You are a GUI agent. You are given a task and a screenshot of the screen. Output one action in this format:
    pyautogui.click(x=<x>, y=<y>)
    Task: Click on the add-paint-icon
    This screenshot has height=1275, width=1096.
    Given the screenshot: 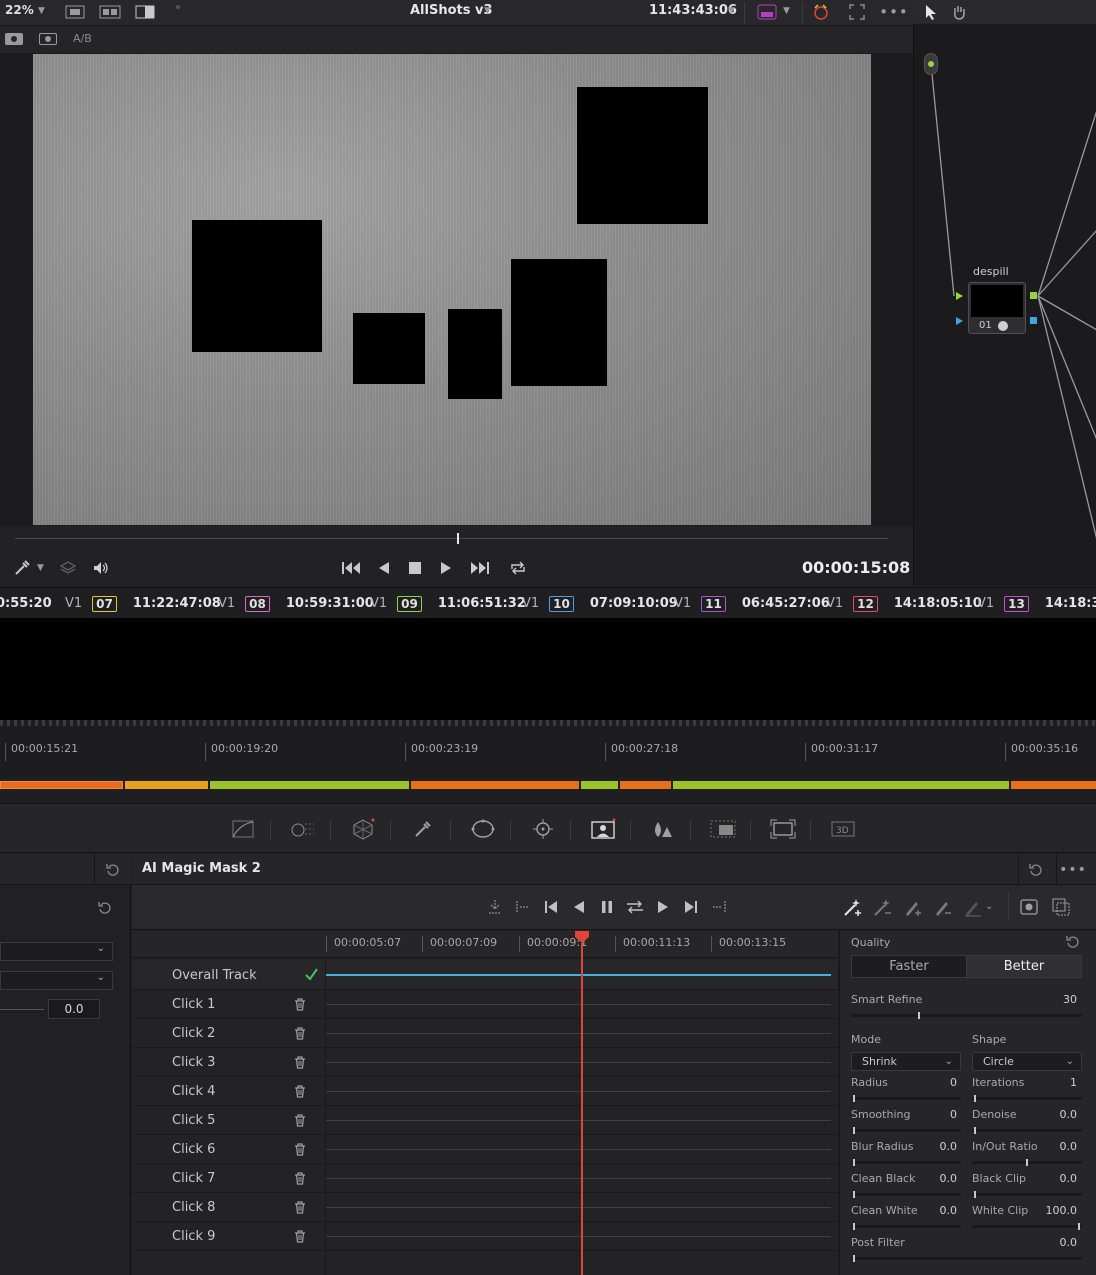 What is the action you would take?
    pyautogui.click(x=913, y=907)
    